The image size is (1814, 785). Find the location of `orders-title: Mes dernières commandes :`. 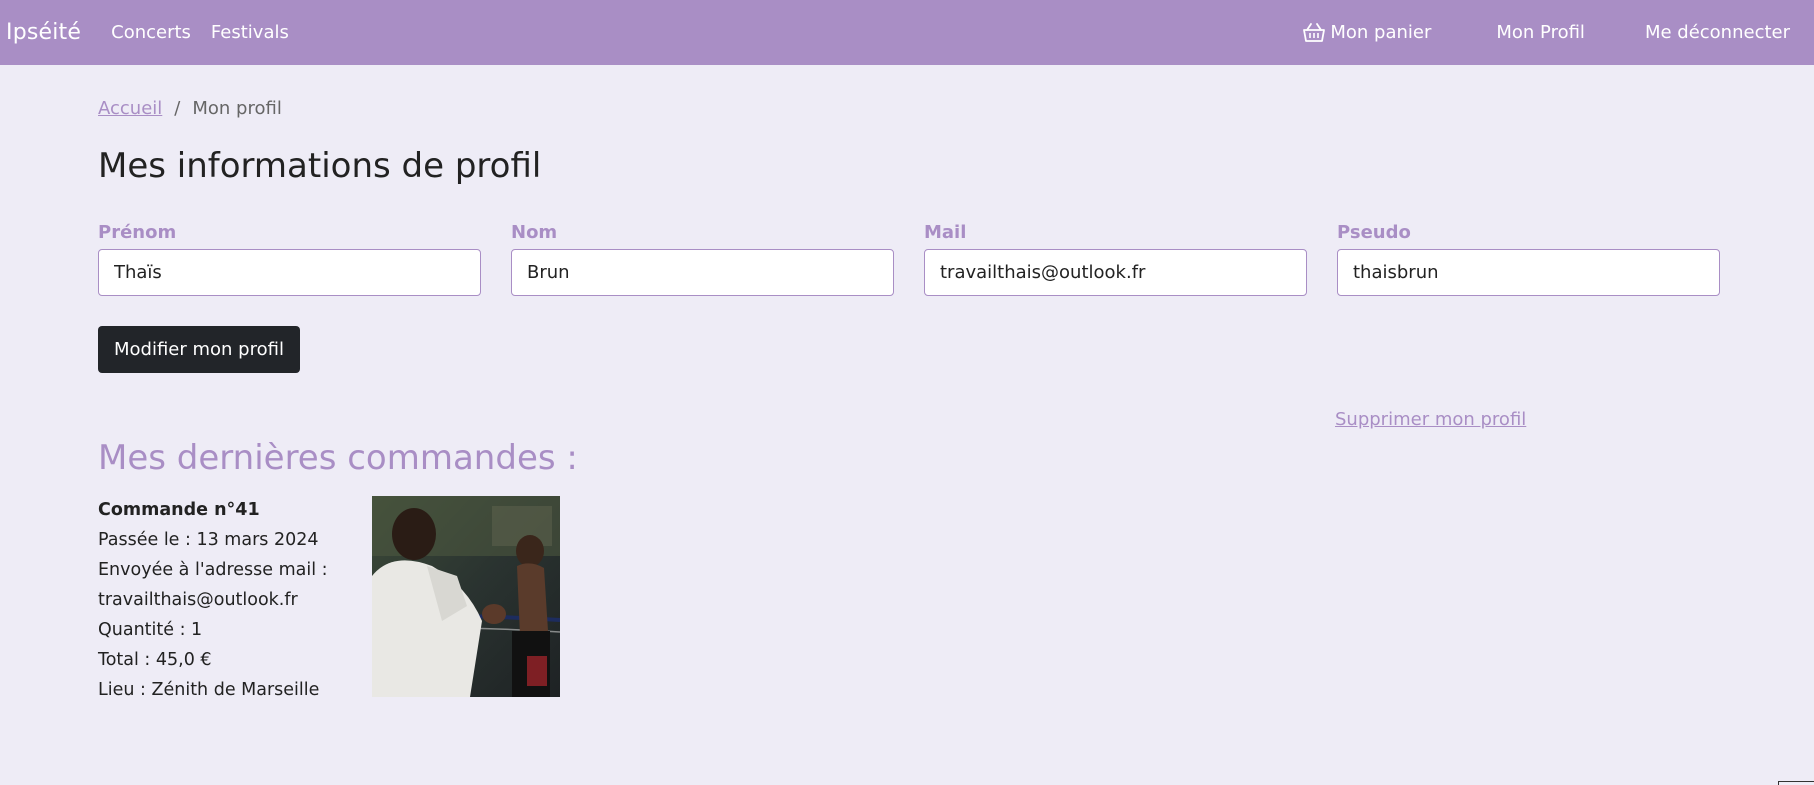

orders-title: Mes dernières commandes : is located at coordinates (338, 458).